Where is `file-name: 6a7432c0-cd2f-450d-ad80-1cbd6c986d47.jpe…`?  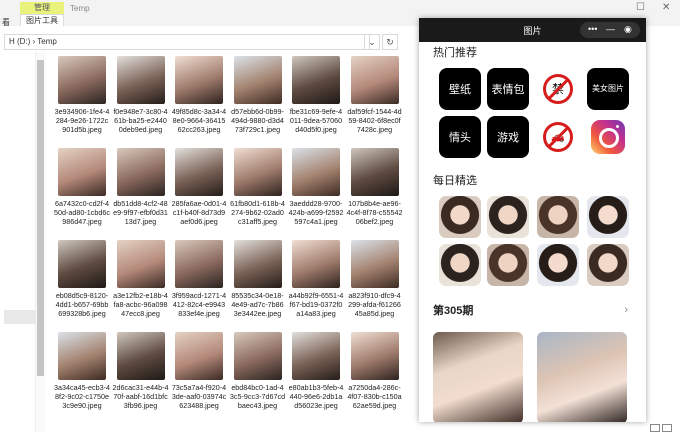 file-name: 6a7432c0-cd2f-450d-ad80-1cbd6c986d47.jpe… is located at coordinates (82, 212).